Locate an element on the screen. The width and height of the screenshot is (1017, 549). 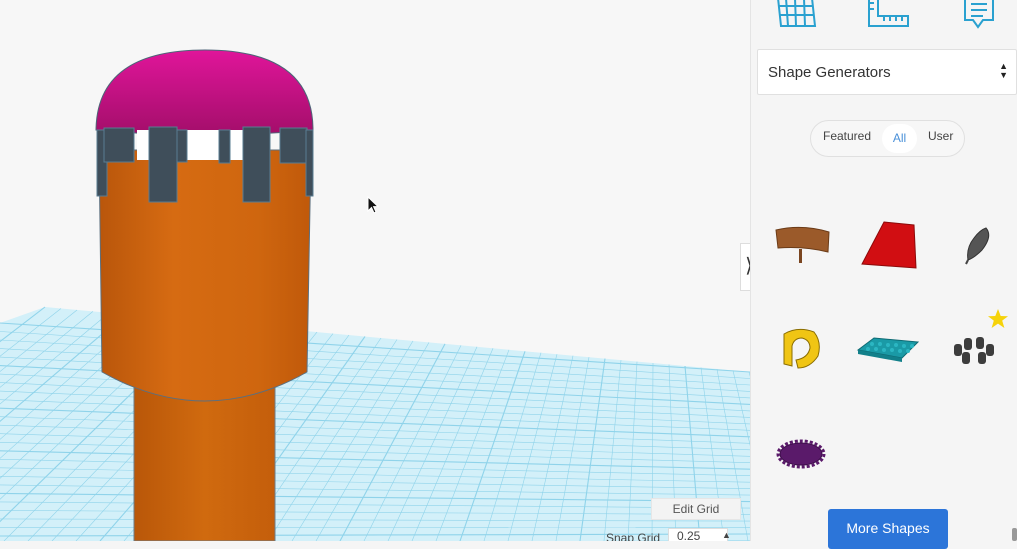
shape-category-select: Shape Generators ▲▼ is located at coordinates (887, 72).